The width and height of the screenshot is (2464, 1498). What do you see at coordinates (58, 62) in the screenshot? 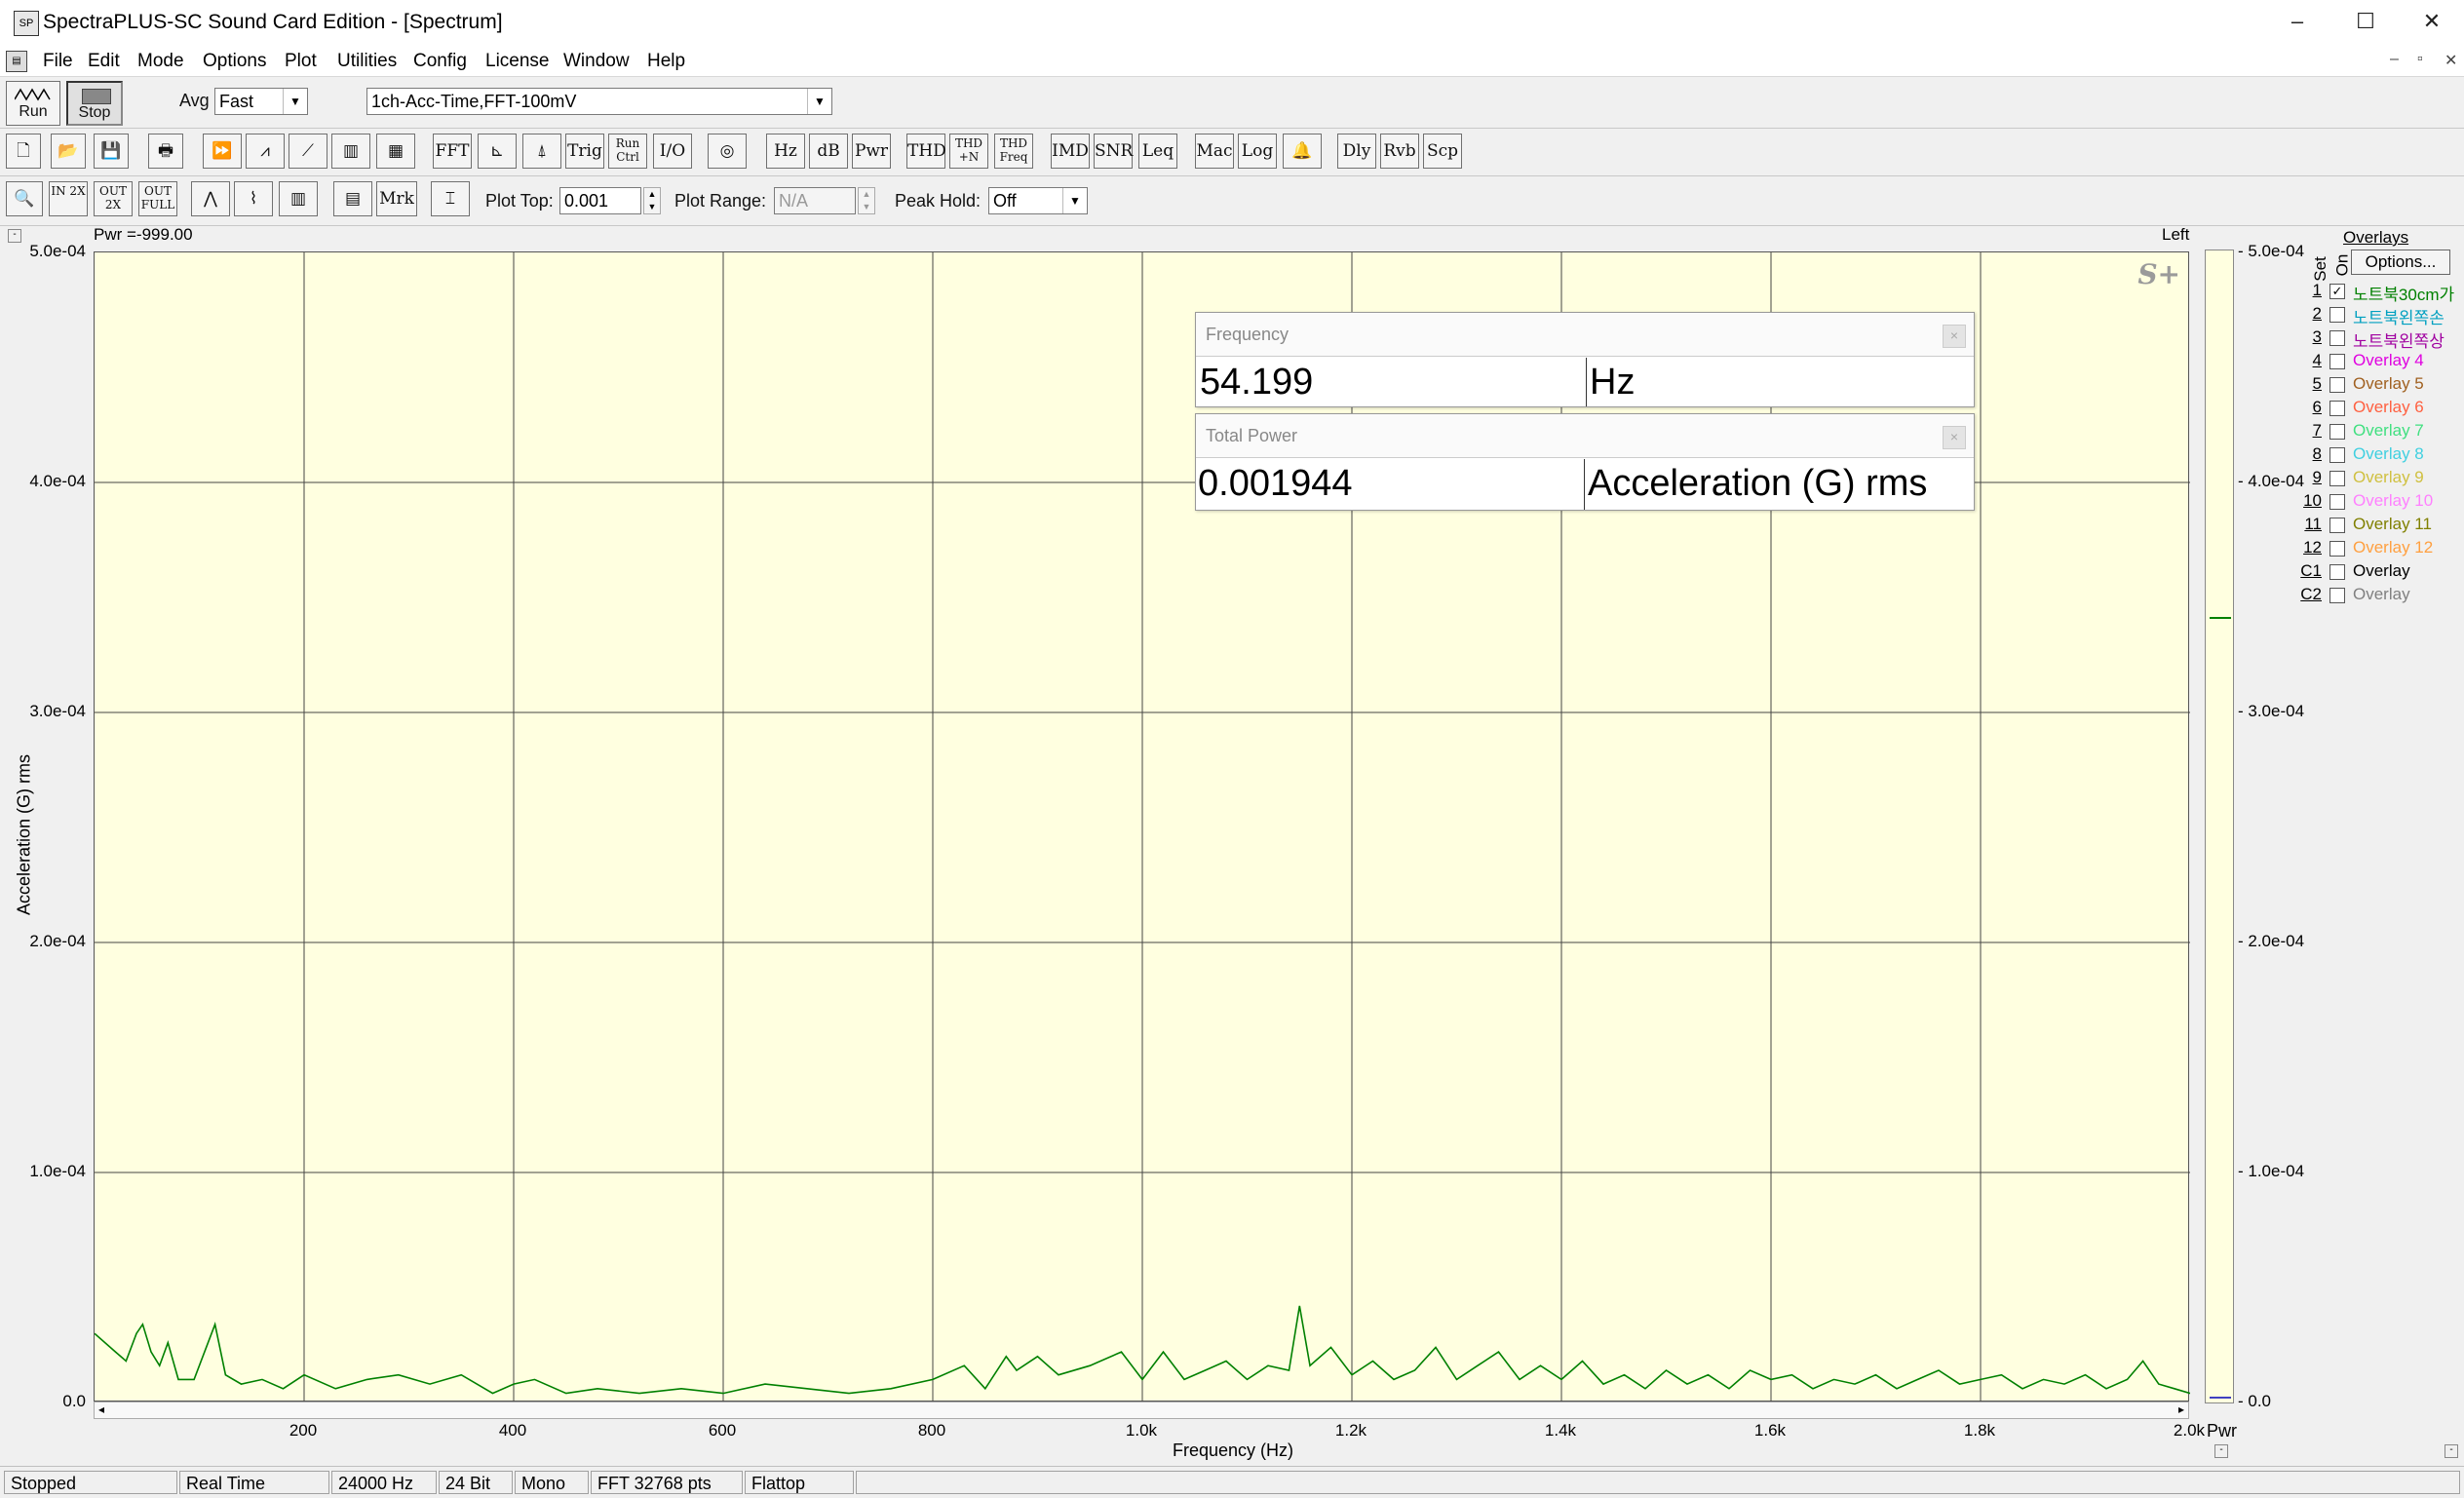
I see `menu-file: File` at bounding box center [58, 62].